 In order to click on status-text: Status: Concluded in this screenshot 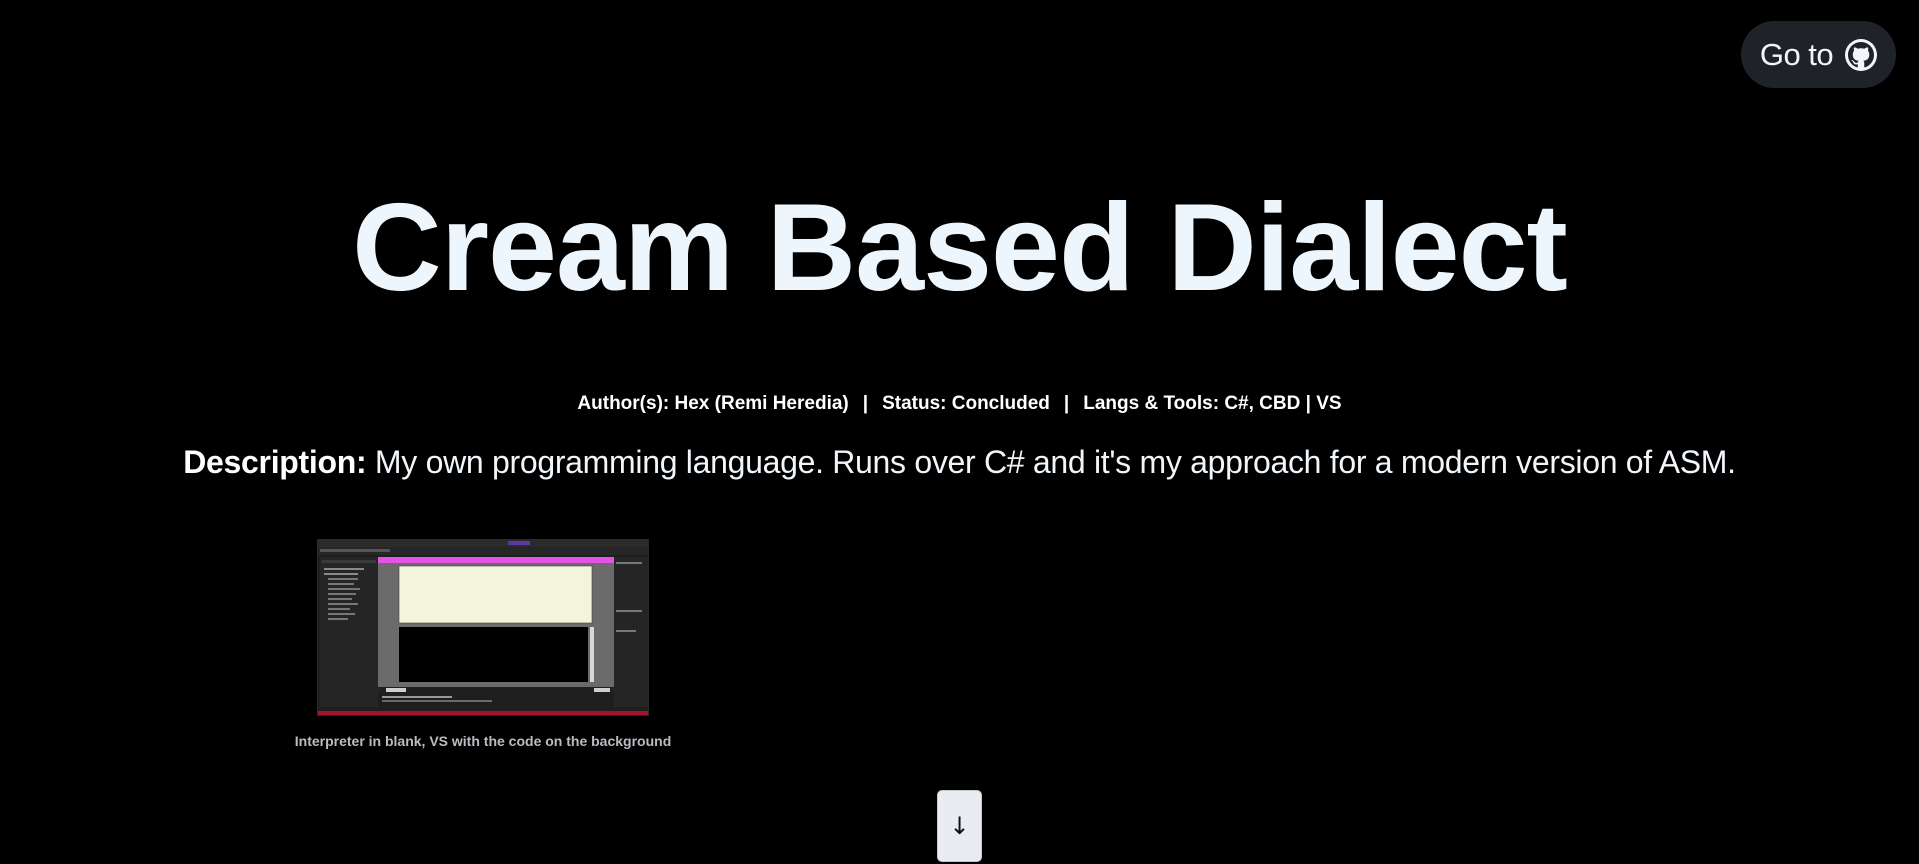, I will do `click(966, 403)`.